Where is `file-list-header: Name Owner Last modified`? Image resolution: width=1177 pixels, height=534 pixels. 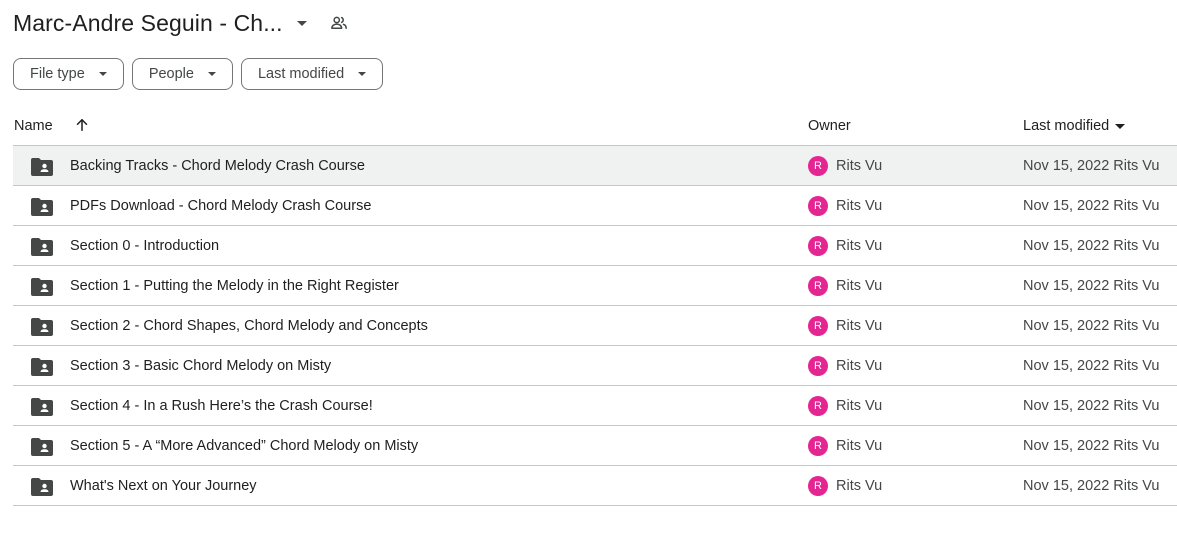
file-list-header: Name Owner Last modified is located at coordinates (595, 126).